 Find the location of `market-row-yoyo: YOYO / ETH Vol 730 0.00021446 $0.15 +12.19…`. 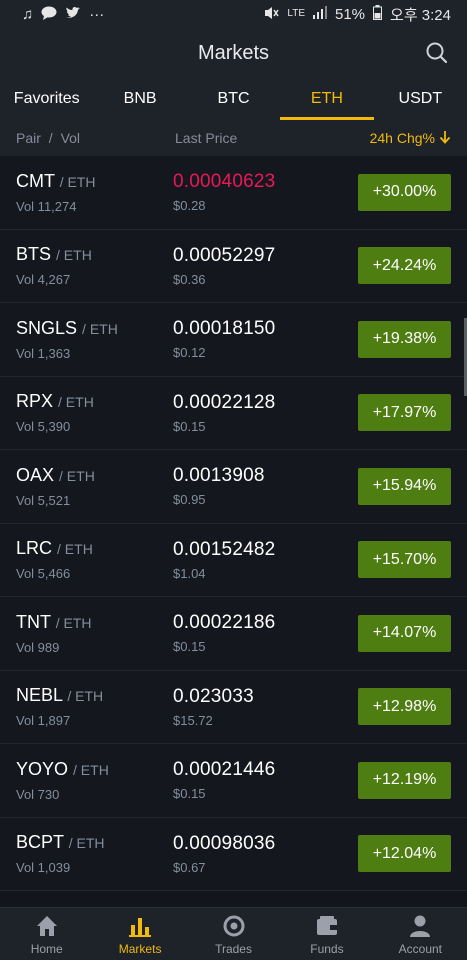

market-row-yoyo: YOYO / ETH Vol 730 0.00021446 $0.15 +12.19… is located at coordinates (233, 781).